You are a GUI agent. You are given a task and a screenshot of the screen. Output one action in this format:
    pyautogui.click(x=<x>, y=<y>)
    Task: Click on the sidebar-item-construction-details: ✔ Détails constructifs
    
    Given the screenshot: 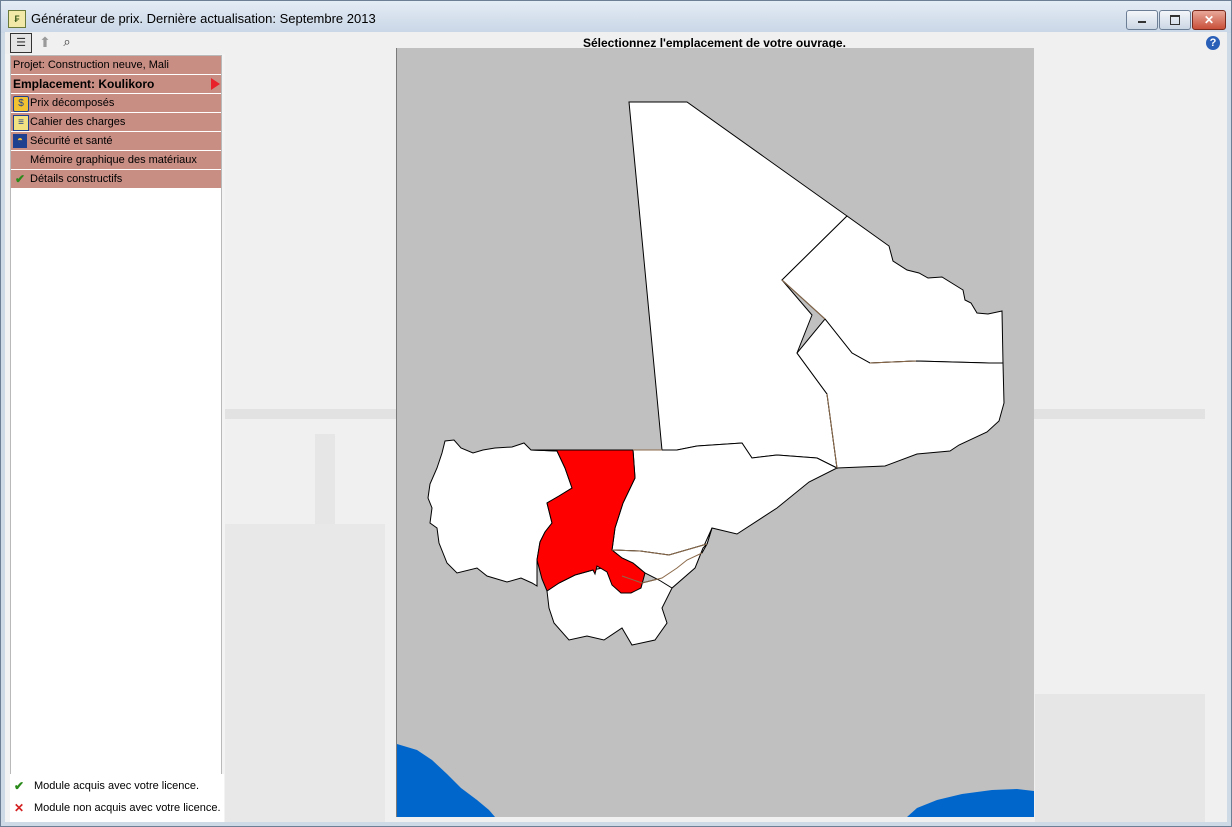 What is the action you would take?
    pyautogui.click(x=116, y=179)
    